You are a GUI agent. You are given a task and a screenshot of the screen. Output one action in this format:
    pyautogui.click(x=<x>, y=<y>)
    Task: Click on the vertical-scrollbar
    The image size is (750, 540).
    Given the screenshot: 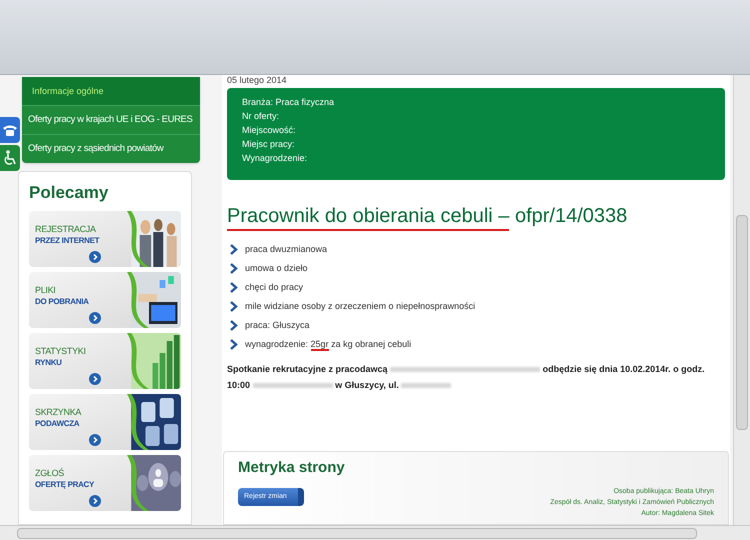 What is the action you would take?
    pyautogui.click(x=741, y=300)
    